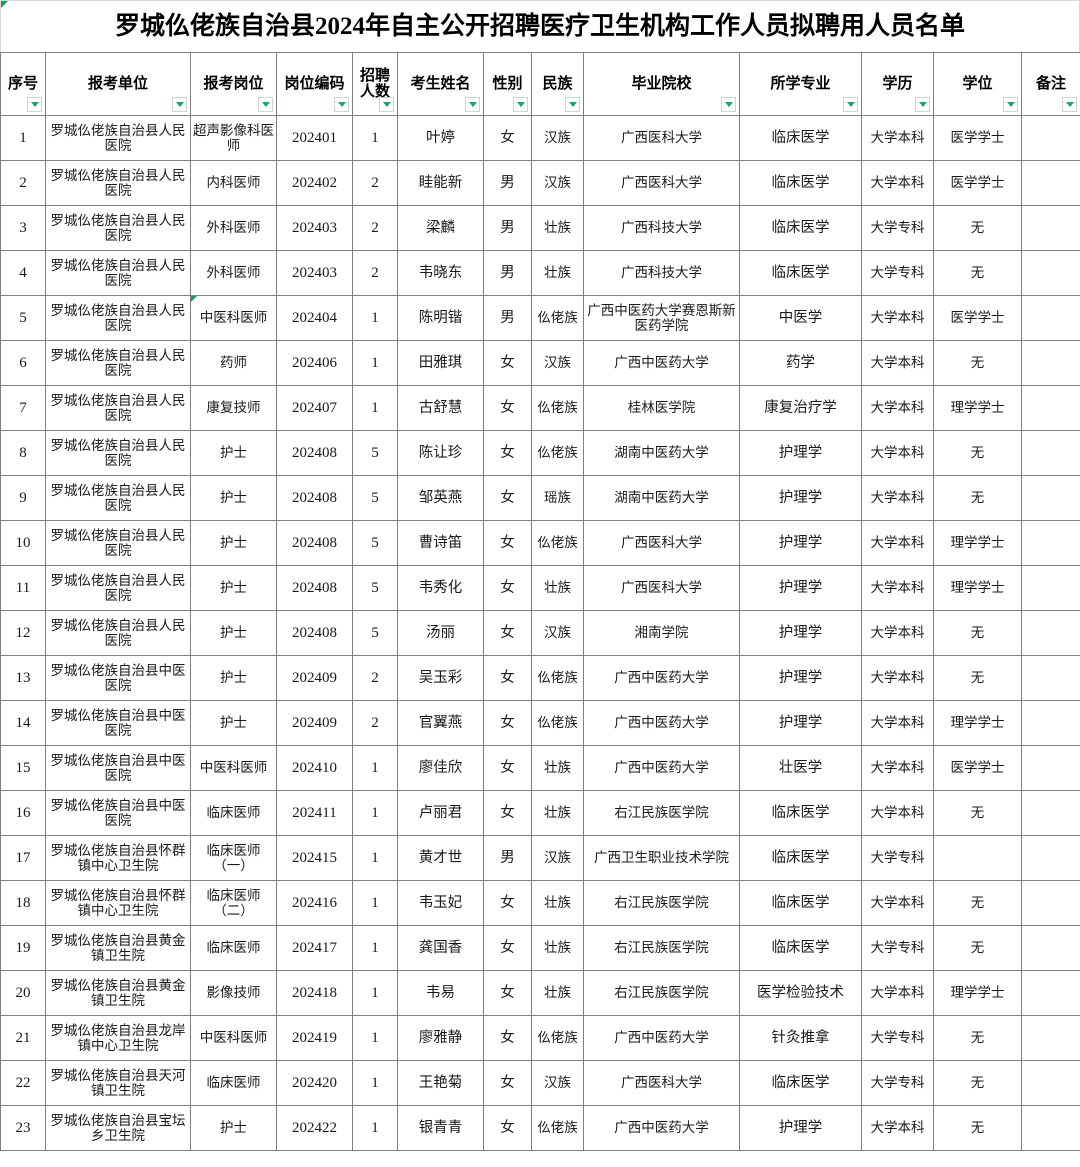  What do you see at coordinates (118, 84) in the screenshot?
I see `column-header-unit: 报考单位` at bounding box center [118, 84].